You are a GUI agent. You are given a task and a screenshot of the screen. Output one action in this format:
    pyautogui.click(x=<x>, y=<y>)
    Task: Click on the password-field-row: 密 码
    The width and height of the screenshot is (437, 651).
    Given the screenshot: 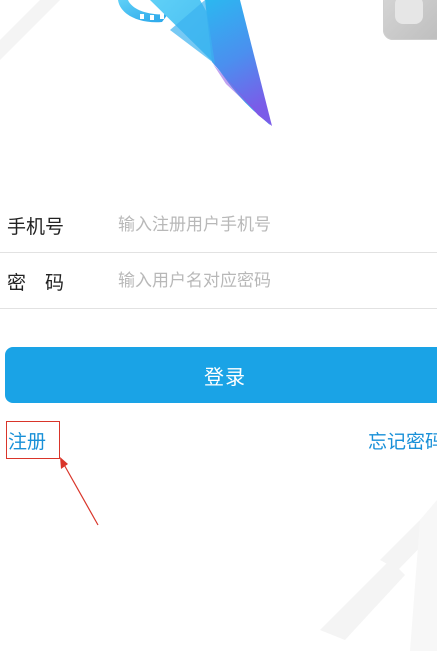 What is the action you would take?
    pyautogui.click(x=218, y=281)
    